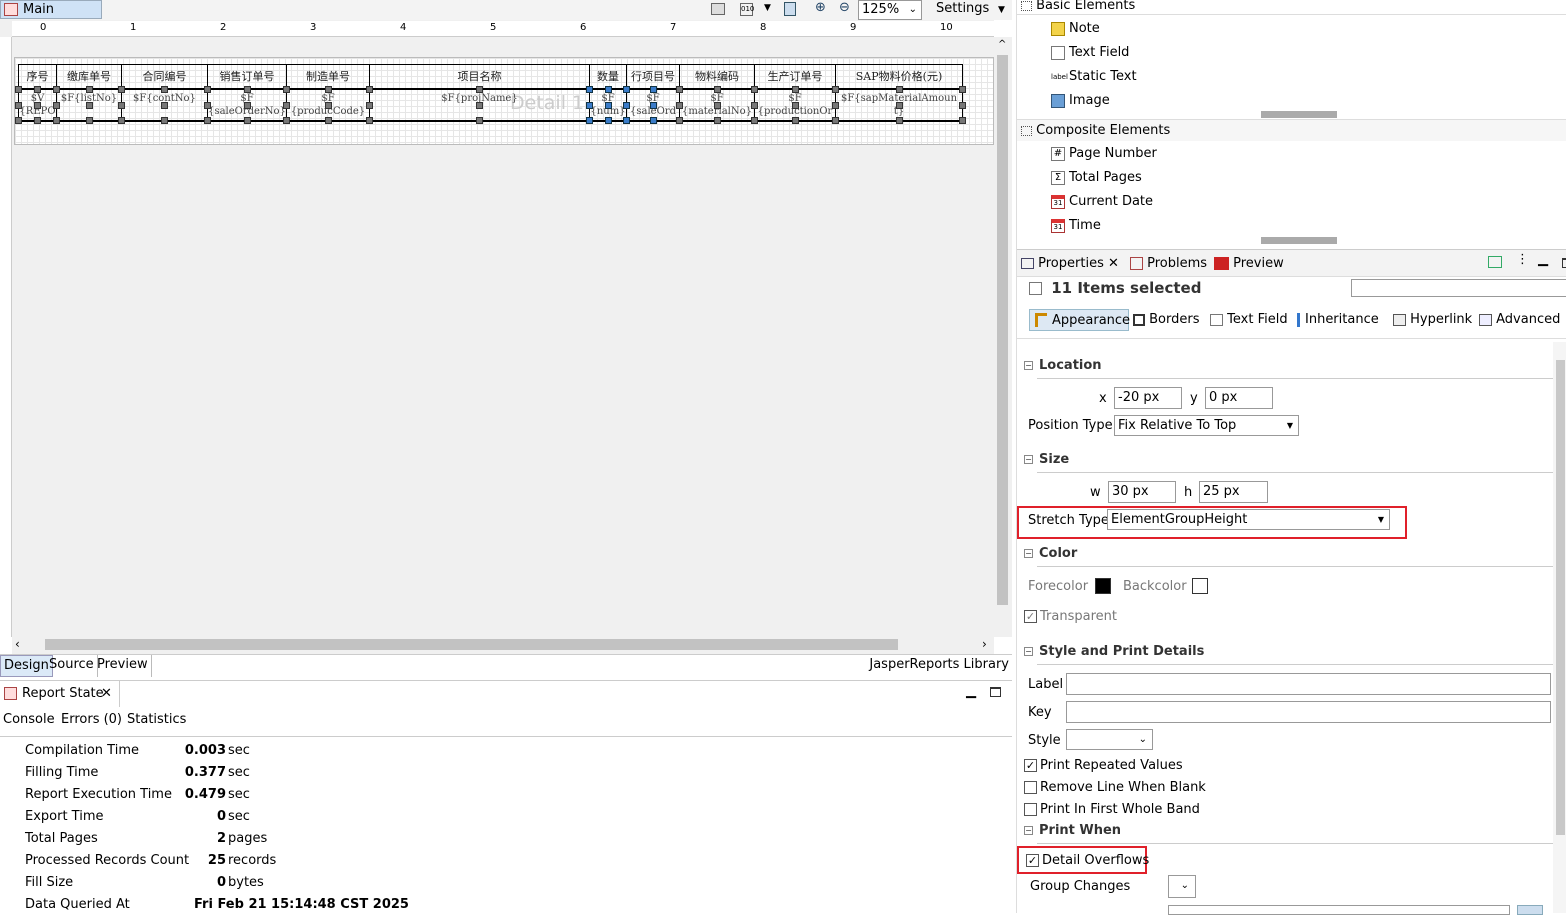 The width and height of the screenshot is (1566, 917). What do you see at coordinates (970, 10) in the screenshot?
I see `settings-button: Settings ▼` at bounding box center [970, 10].